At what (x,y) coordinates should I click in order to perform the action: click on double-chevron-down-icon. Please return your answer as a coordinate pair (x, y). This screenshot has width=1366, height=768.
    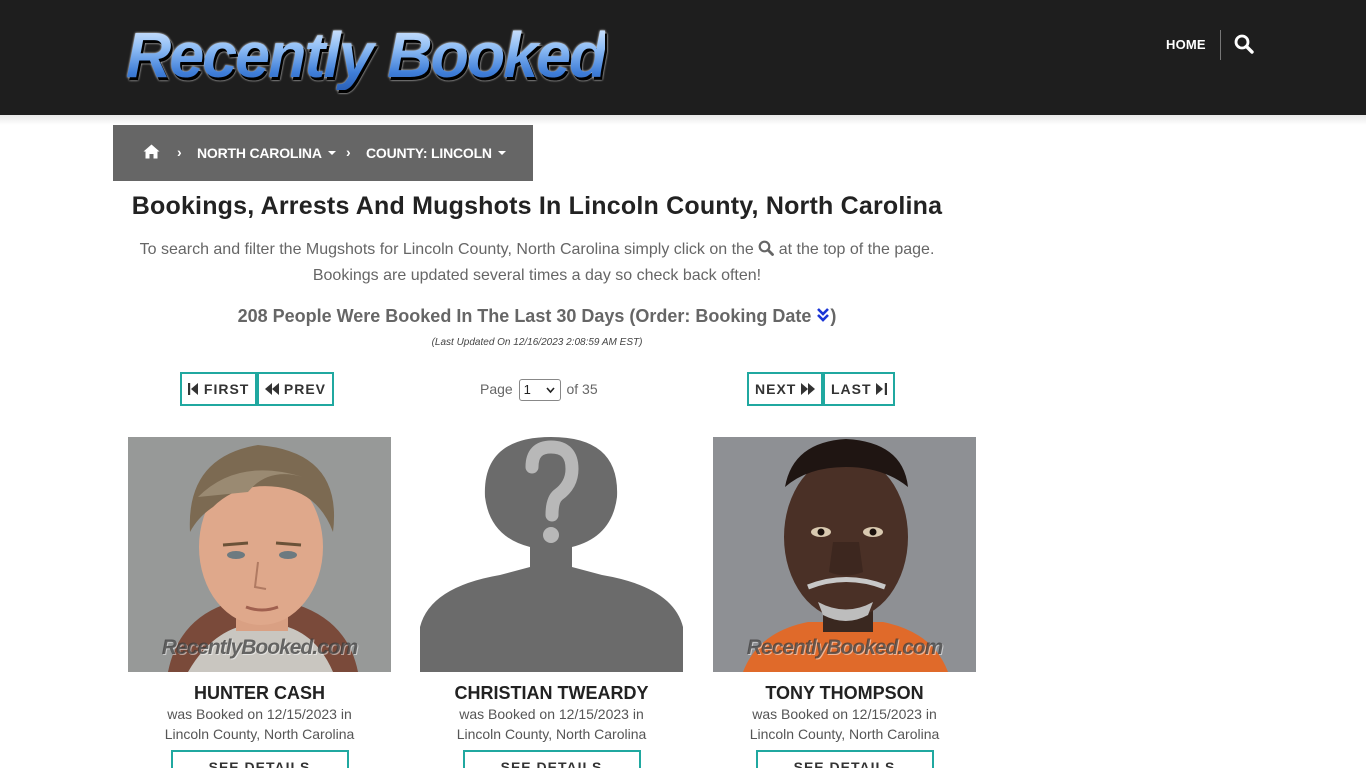
    Looking at the image, I should click on (823, 313).